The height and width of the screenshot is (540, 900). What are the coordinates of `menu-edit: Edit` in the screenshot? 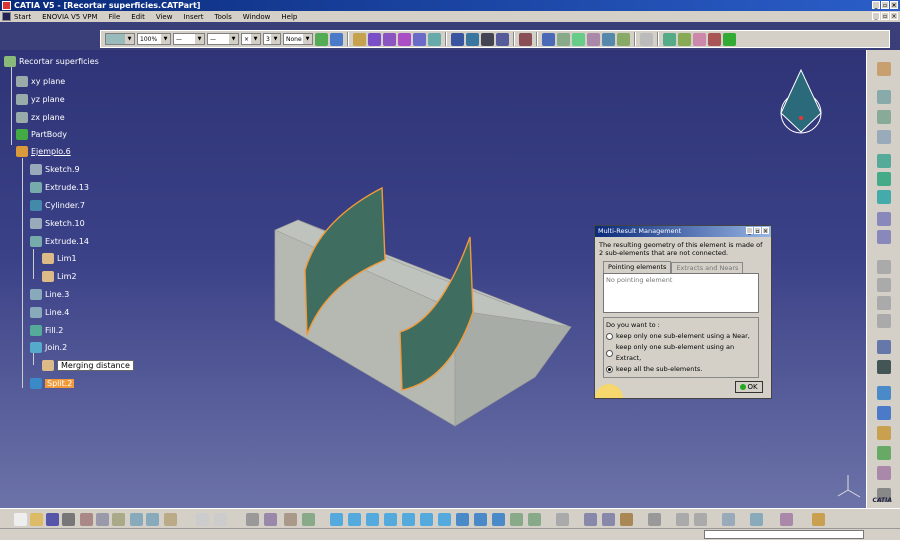 It's located at (138, 17).